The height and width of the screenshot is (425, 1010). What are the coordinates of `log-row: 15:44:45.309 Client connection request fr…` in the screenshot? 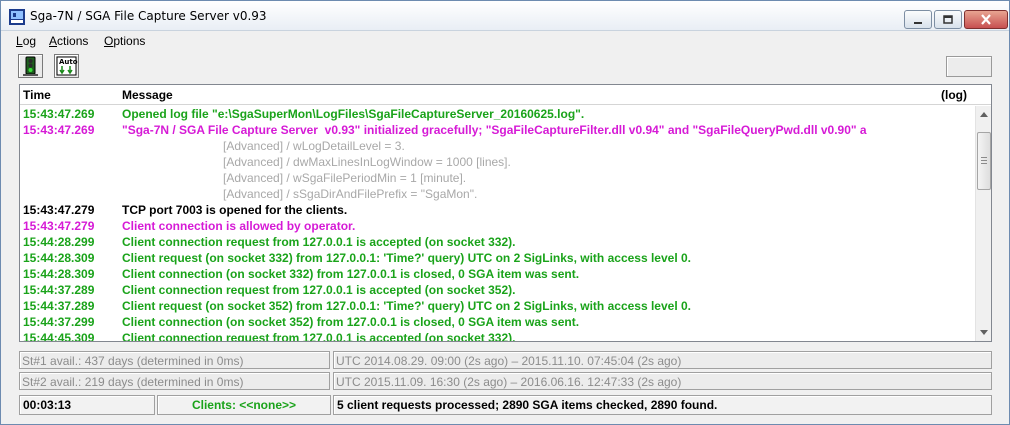 It's located at (497, 335).